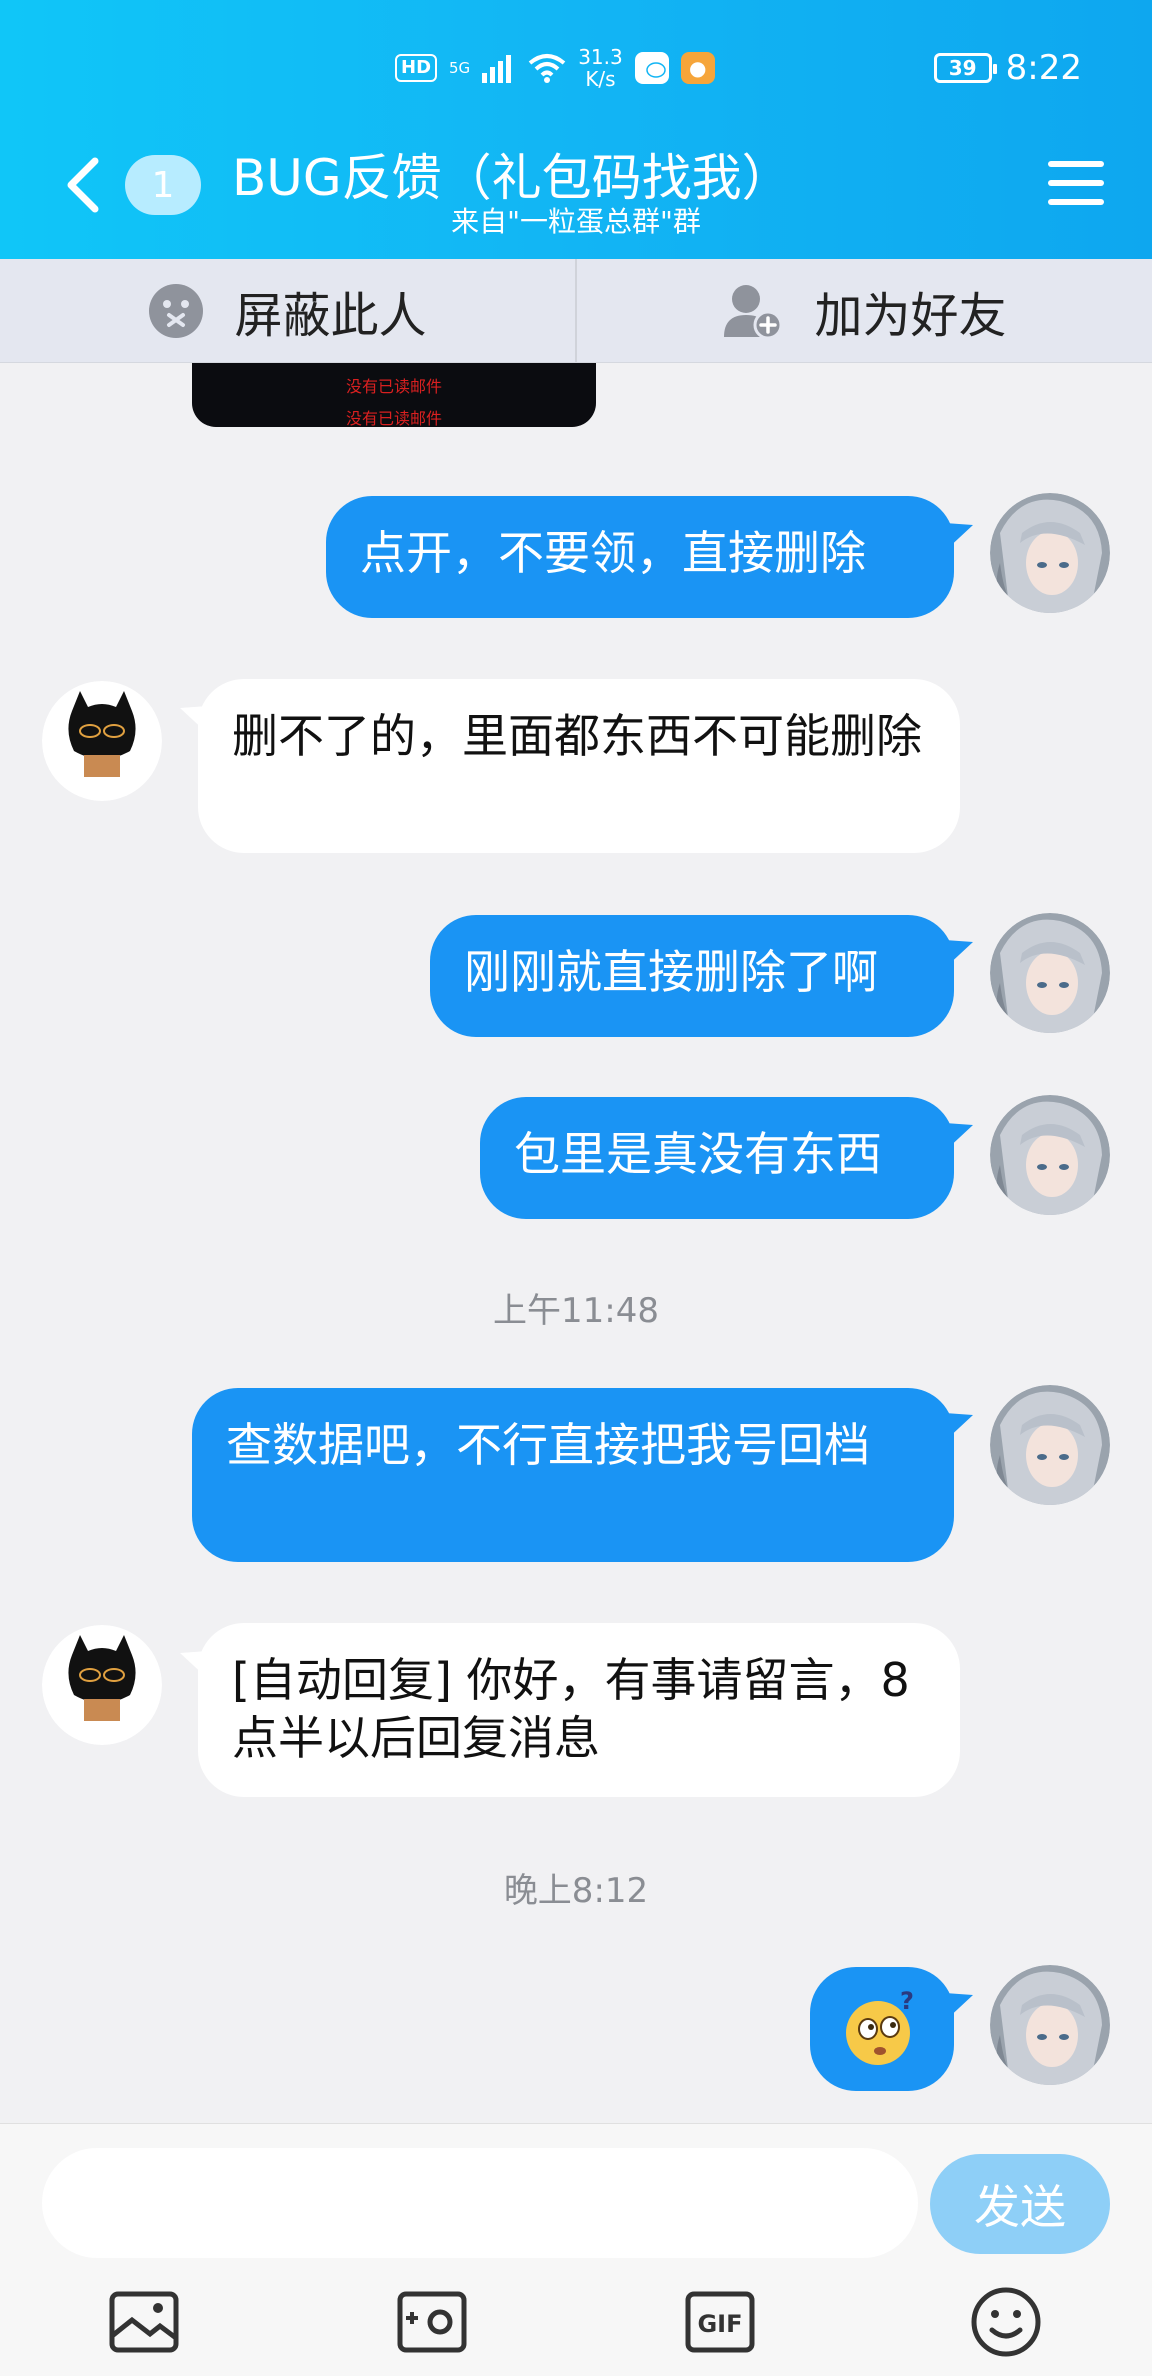 Image resolution: width=1152 pixels, height=2376 pixels. Describe the element at coordinates (416, 68) in the screenshot. I see `hd-indicator: HD` at that location.